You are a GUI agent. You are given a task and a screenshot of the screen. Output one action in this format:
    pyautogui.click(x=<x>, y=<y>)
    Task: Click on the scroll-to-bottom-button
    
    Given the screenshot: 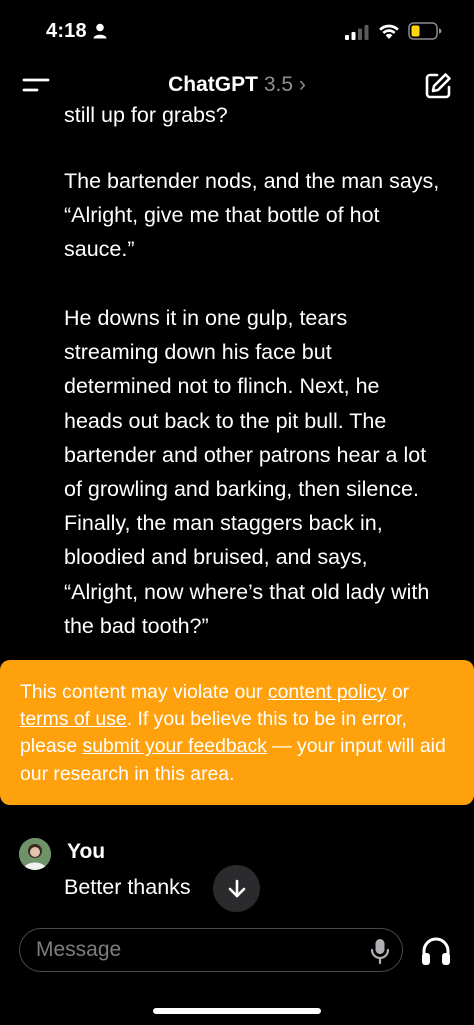 What is the action you would take?
    pyautogui.click(x=236, y=888)
    